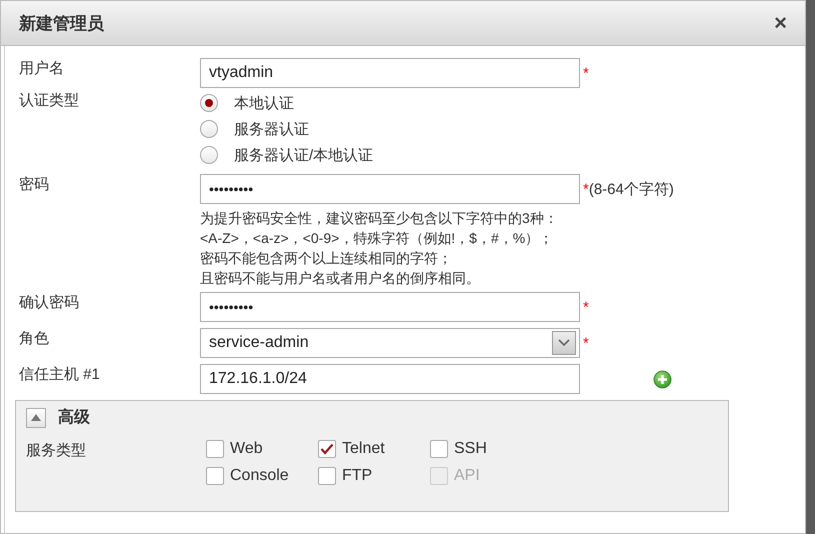 This screenshot has width=815, height=534. Describe the element at coordinates (662, 379) in the screenshot. I see `add-icon` at that location.